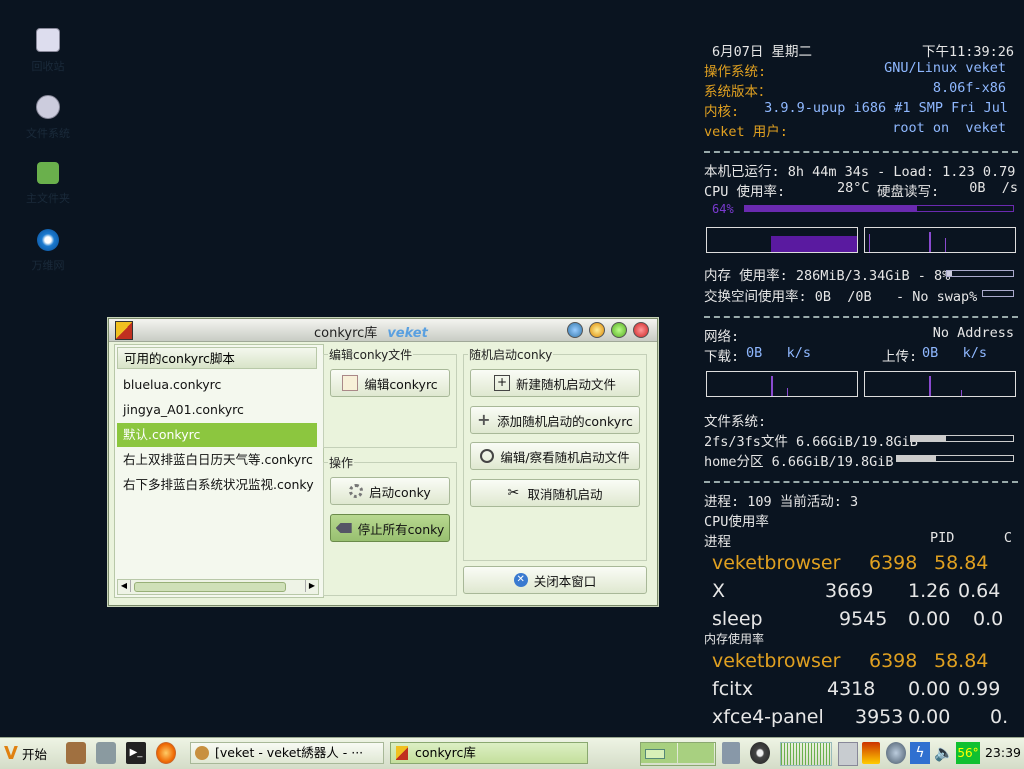  I want to click on close-window-main-button: ✕ 关闭本窗口, so click(555, 580).